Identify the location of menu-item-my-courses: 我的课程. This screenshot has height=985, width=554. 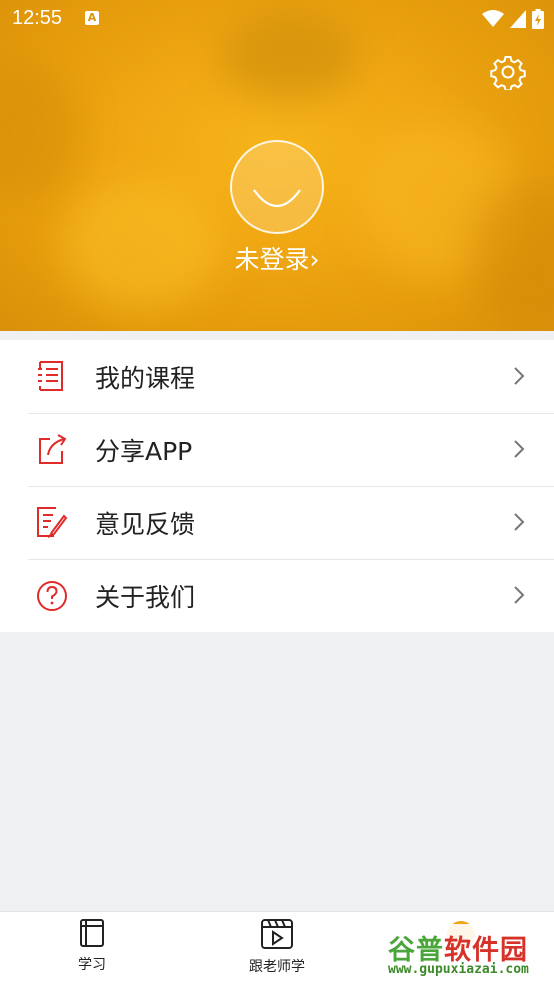
(277, 376).